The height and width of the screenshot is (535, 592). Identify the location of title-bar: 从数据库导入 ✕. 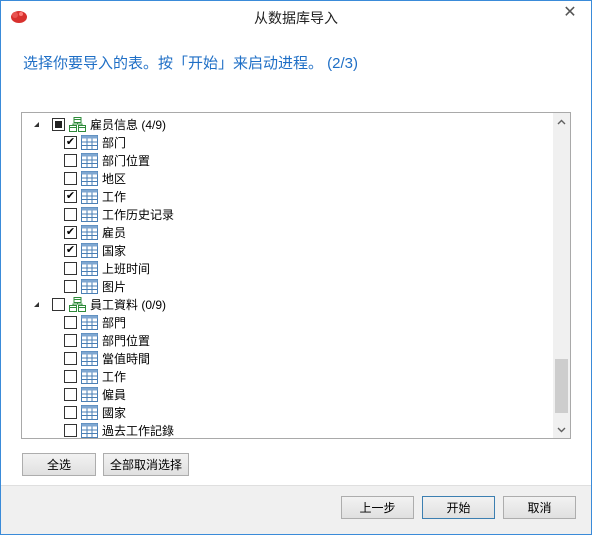
(296, 16).